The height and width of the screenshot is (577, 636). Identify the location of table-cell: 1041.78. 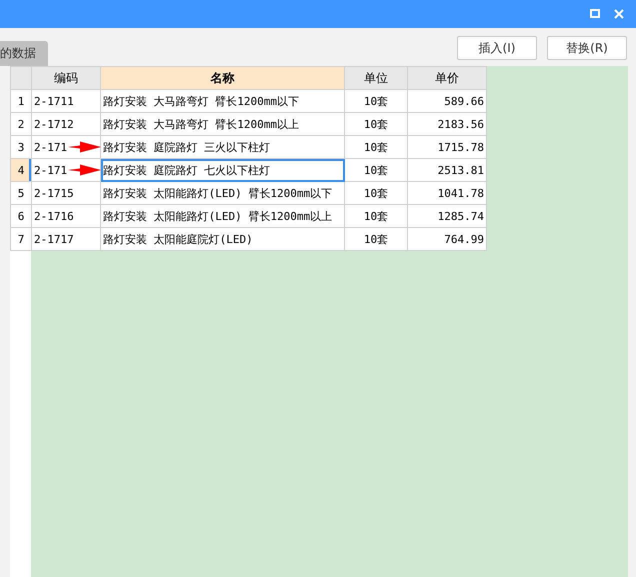
(447, 193).